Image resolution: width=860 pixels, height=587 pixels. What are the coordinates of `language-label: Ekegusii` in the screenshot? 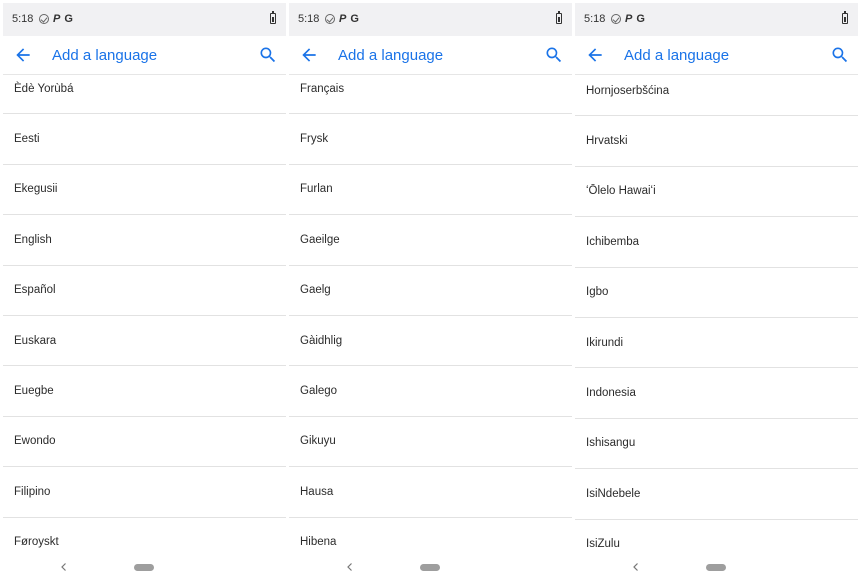 It's located at (36, 189).